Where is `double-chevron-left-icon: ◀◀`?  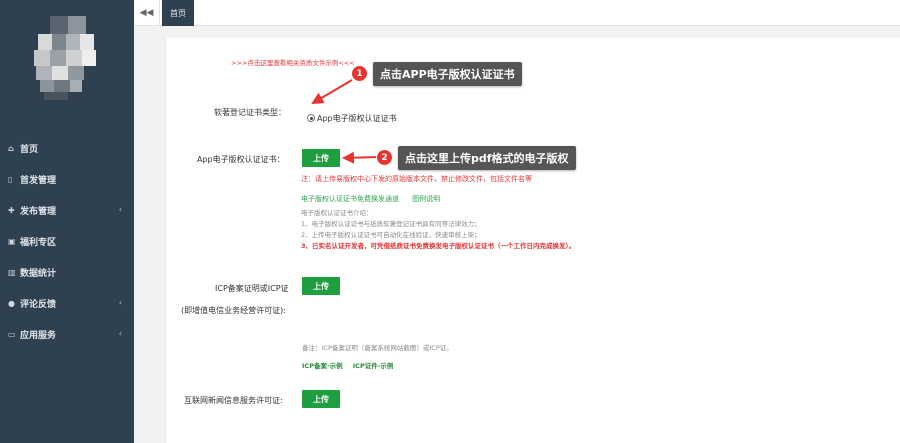
double-chevron-left-icon: ◀◀ is located at coordinates (146, 13).